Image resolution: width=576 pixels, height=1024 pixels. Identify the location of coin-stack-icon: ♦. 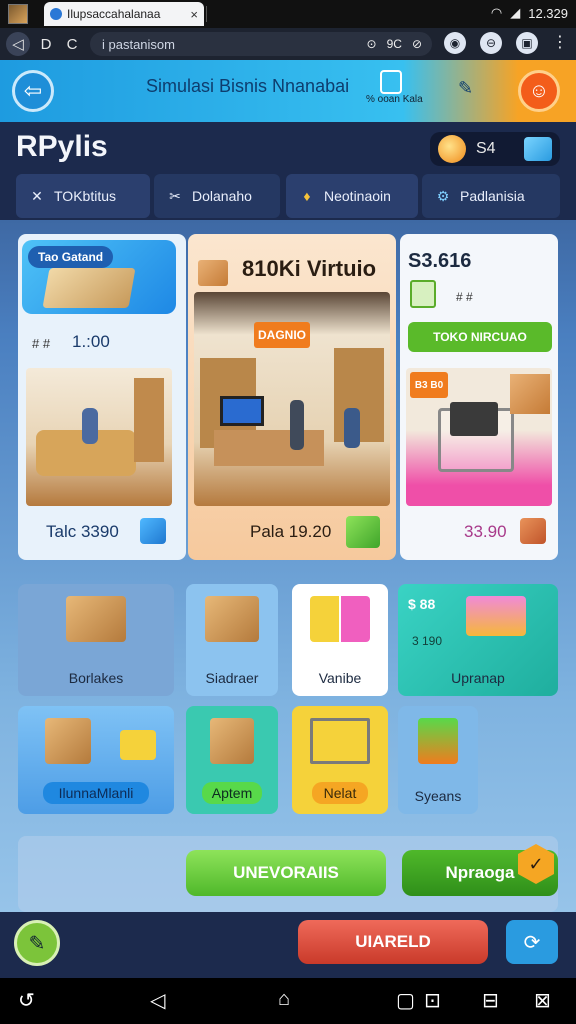
(307, 196).